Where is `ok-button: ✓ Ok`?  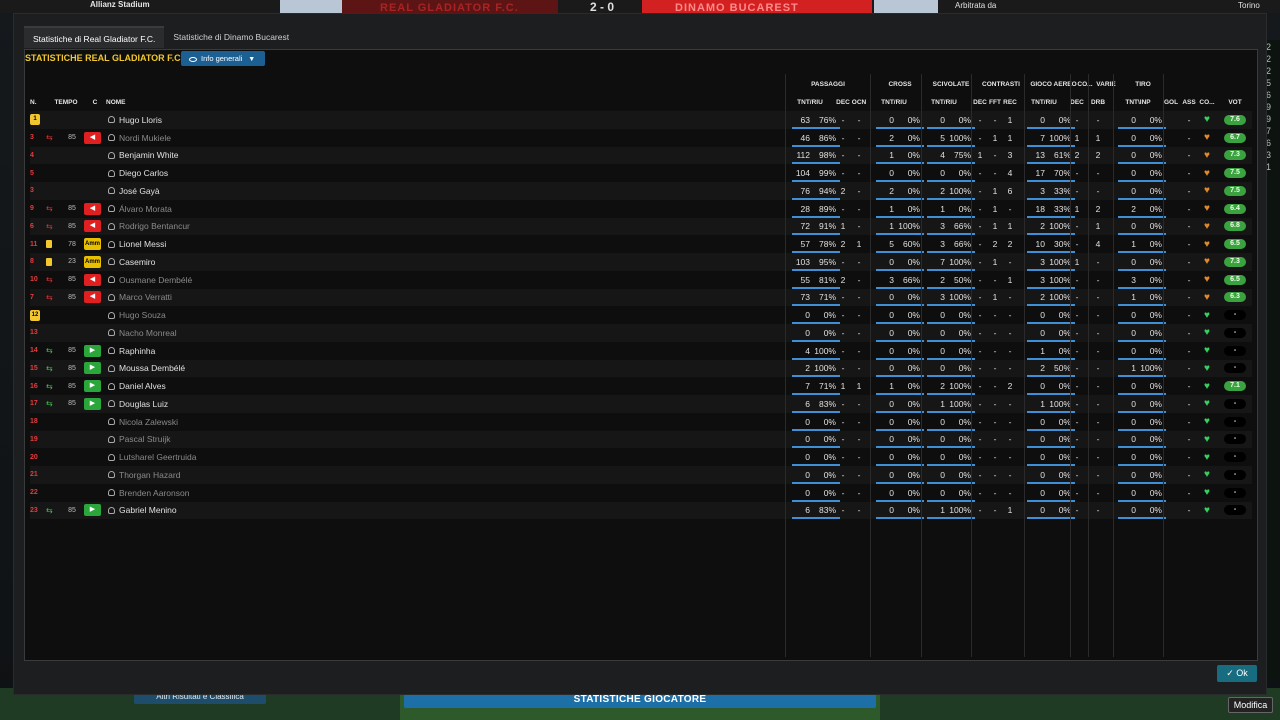
ok-button: ✓ Ok is located at coordinates (1237, 673).